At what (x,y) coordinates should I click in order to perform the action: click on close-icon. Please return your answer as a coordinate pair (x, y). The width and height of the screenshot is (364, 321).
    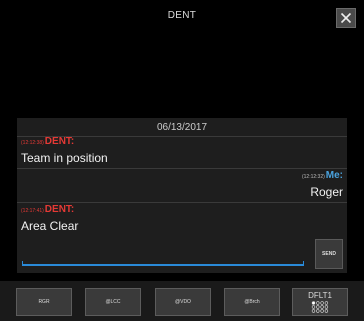
    Looking at the image, I should click on (346, 18).